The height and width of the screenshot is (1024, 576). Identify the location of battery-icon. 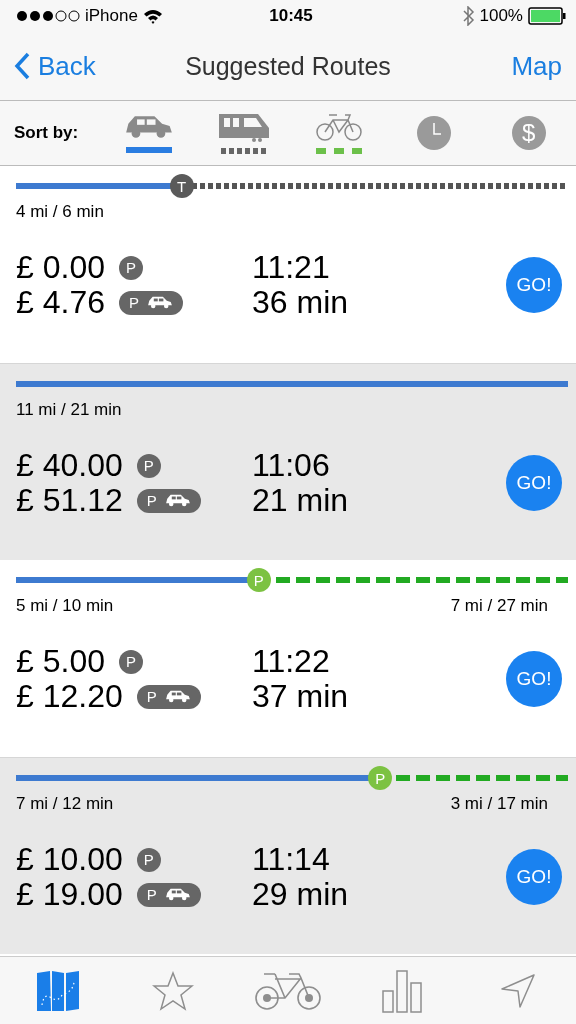
(547, 16).